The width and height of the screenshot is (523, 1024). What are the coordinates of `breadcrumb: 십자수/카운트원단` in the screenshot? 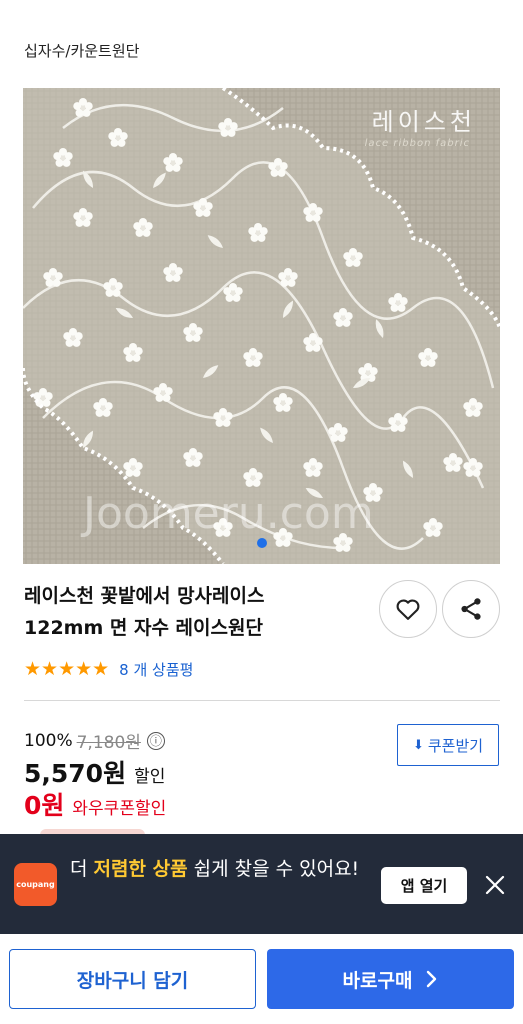 It's located at (81, 50).